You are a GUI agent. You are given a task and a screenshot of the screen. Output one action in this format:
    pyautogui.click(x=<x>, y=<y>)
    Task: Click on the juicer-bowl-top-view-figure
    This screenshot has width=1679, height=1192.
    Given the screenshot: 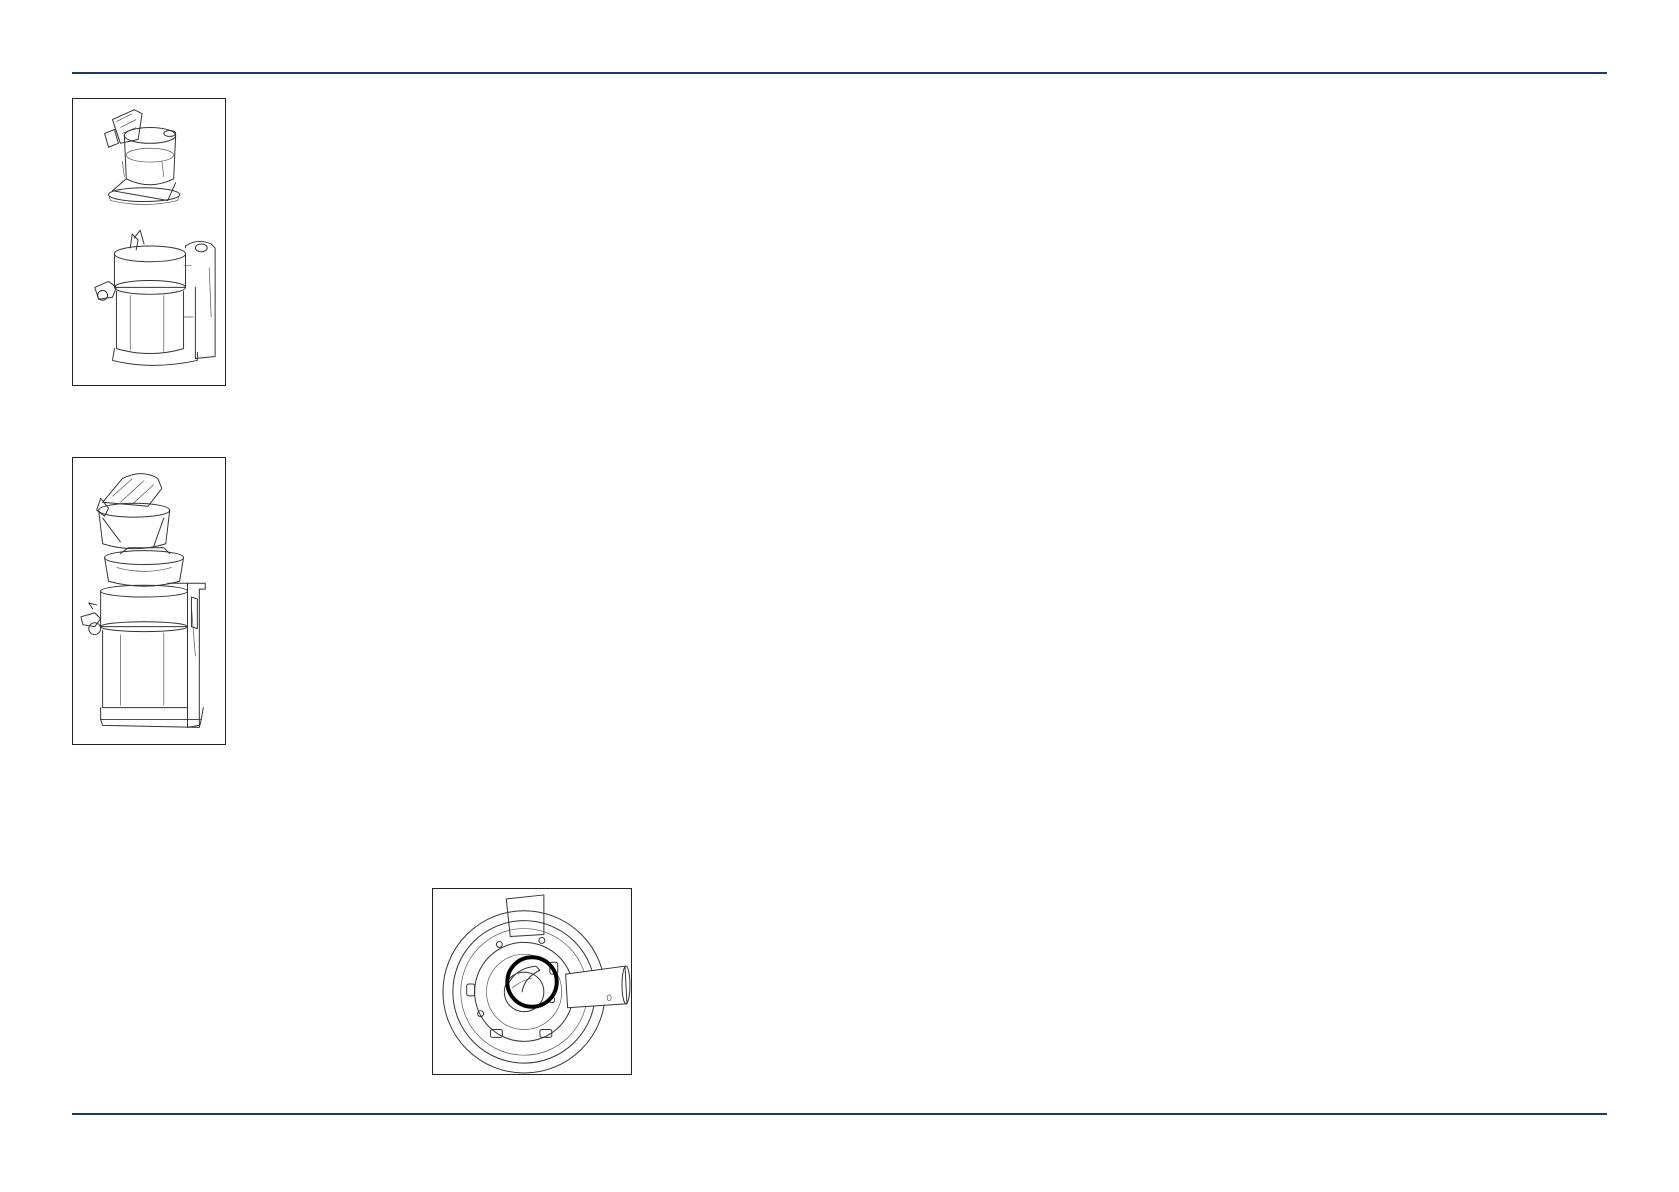 What is the action you would take?
    pyautogui.click(x=532, y=981)
    